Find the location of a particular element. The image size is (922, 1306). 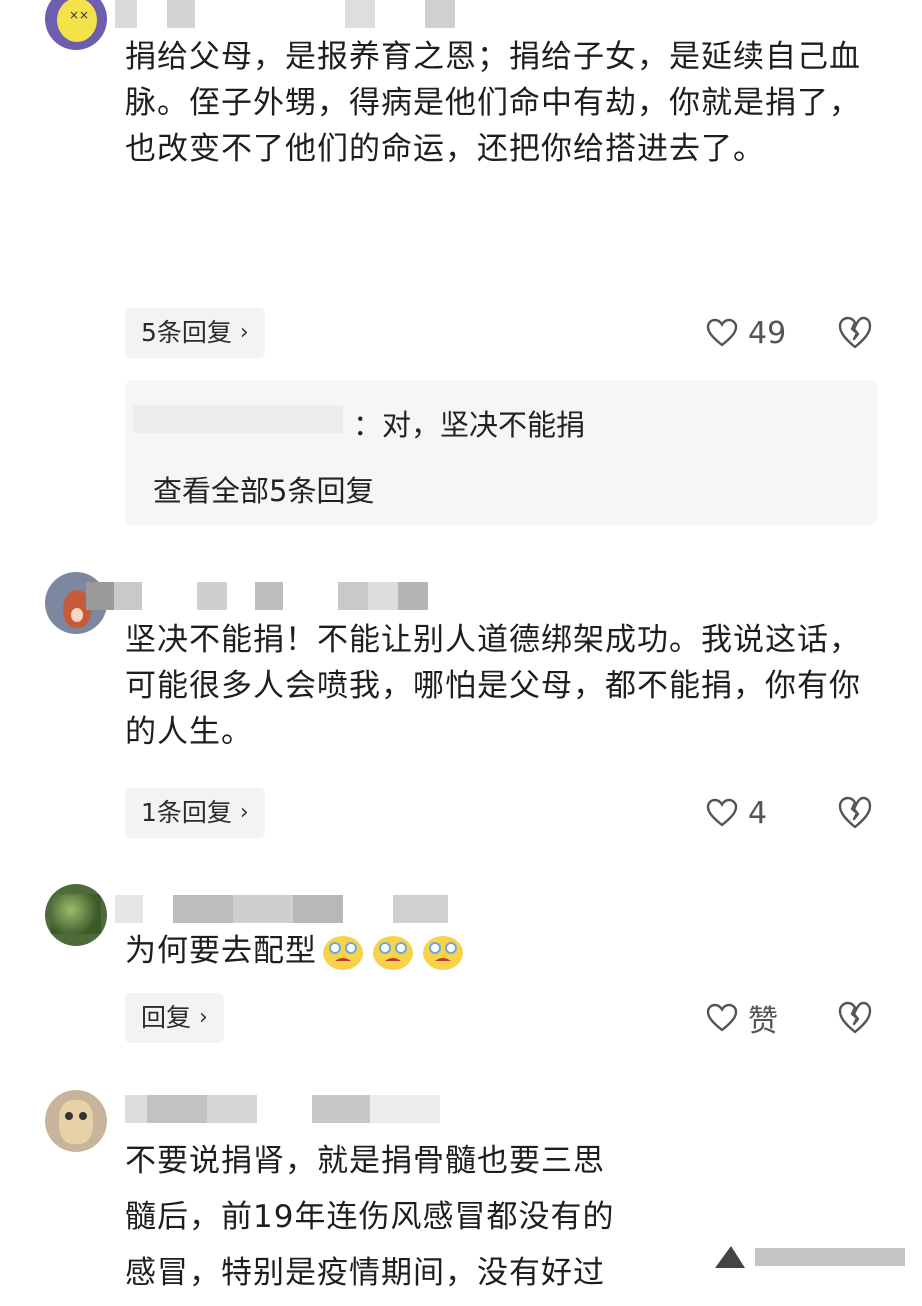

sub-reply-username-mosaic is located at coordinates (238, 419).